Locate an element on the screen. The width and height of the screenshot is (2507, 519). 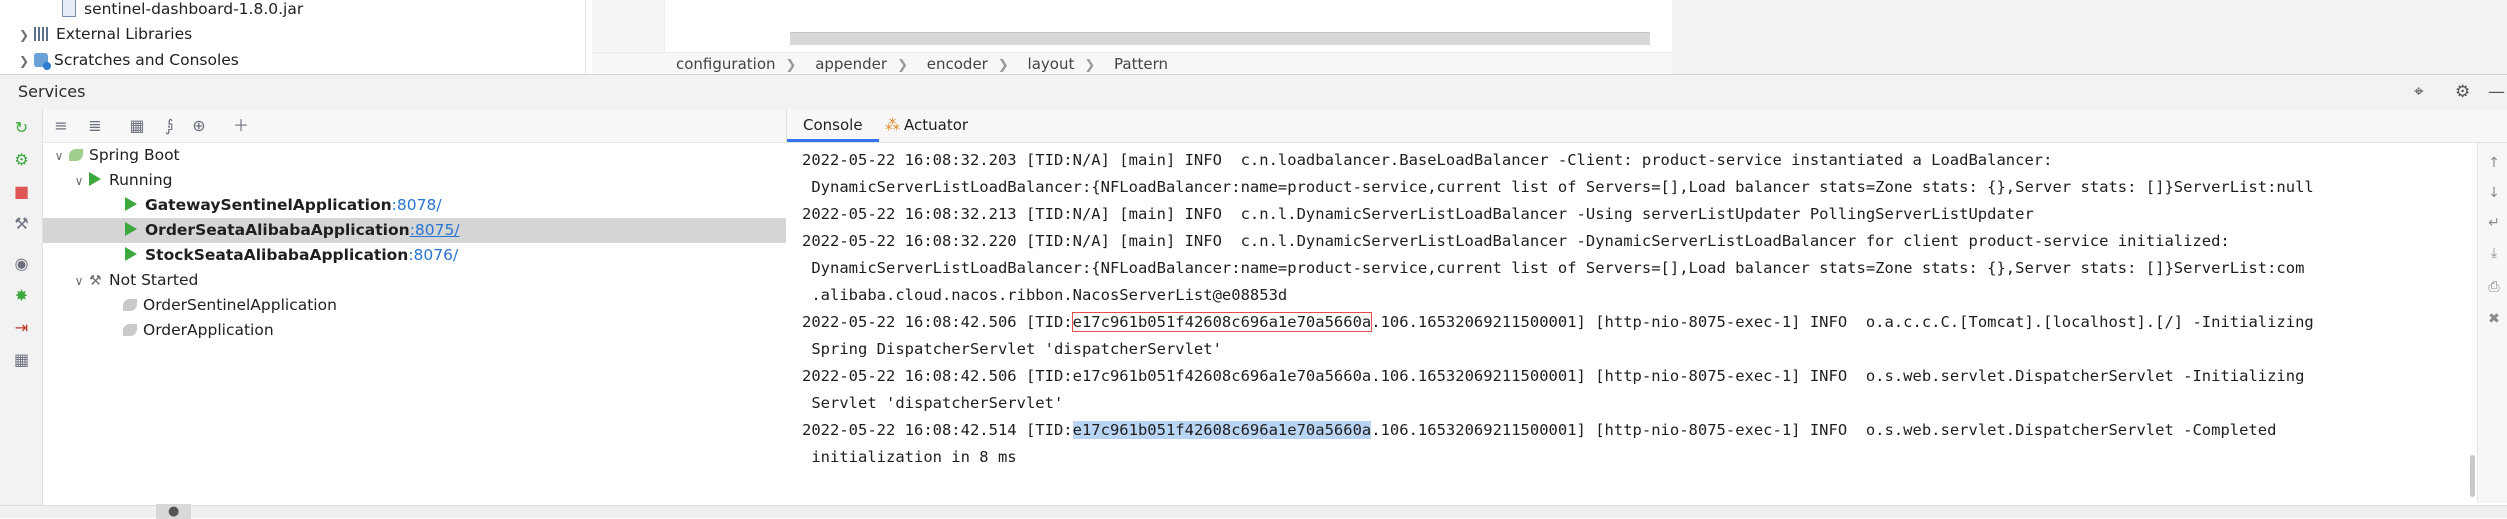
tab-label: Console is located at coordinates (833, 125).